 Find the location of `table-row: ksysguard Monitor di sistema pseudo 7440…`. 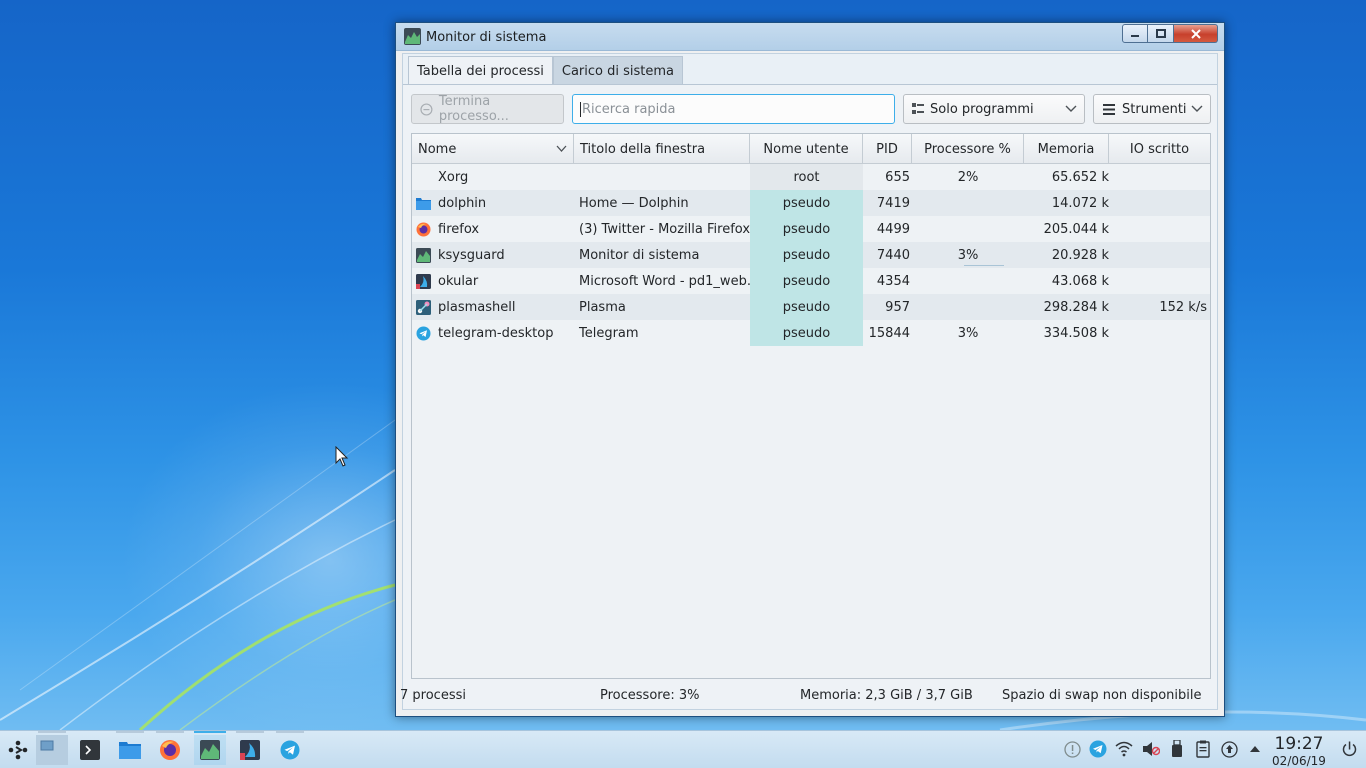

table-row: ksysguard Monitor di sistema pseudo 7440… is located at coordinates (811, 255).